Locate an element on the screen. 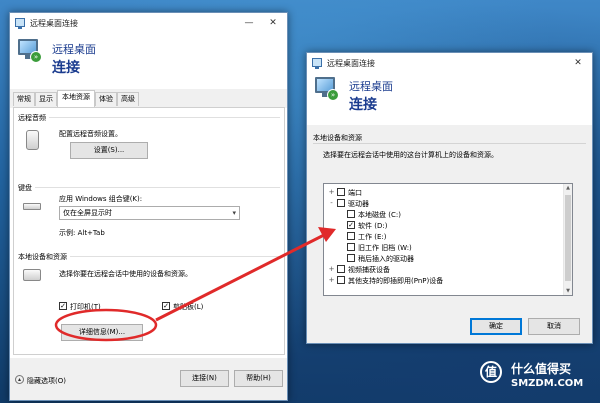 The image size is (600, 403). hide-options-chevron-icon: ▴ is located at coordinates (19, 379).